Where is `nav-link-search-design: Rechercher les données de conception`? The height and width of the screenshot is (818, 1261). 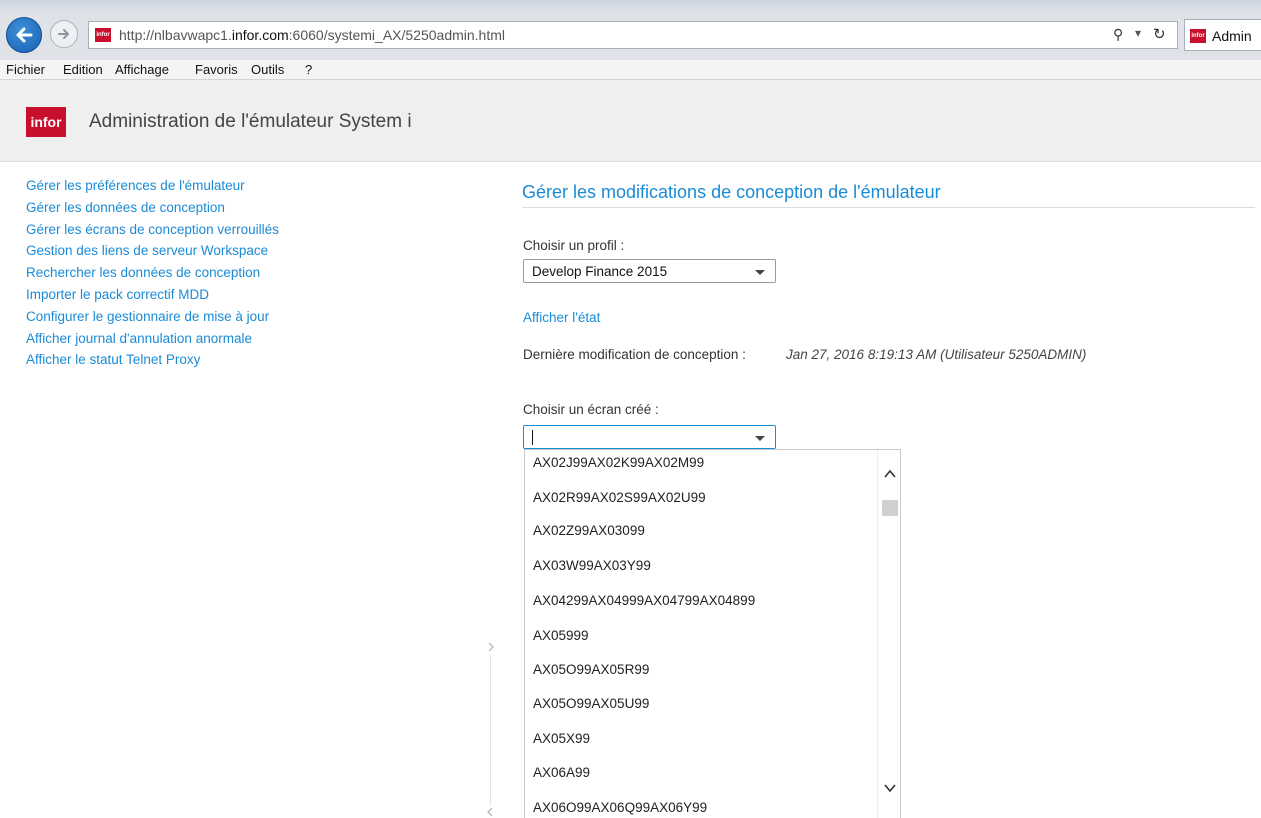 nav-link-search-design: Rechercher les données de conception is located at coordinates (152, 273).